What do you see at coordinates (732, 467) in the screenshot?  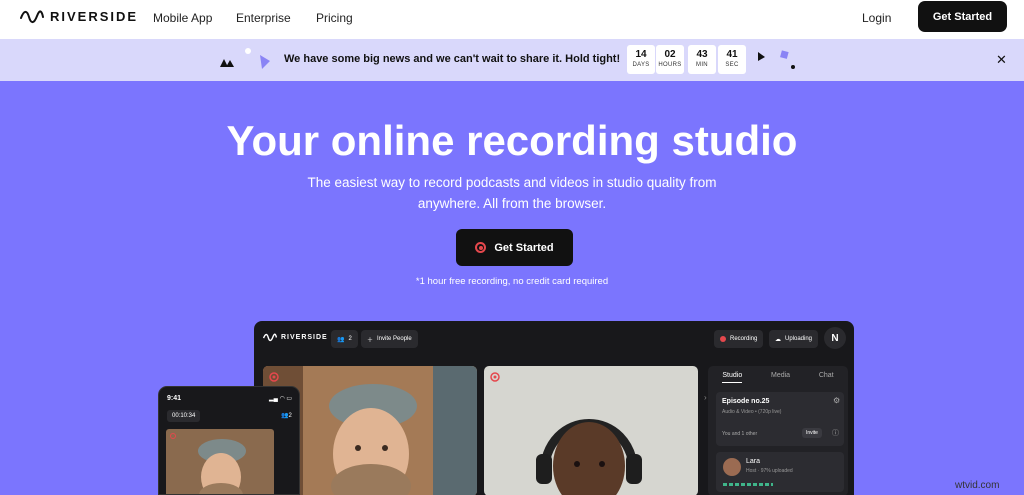 I see `guest-avatar` at bounding box center [732, 467].